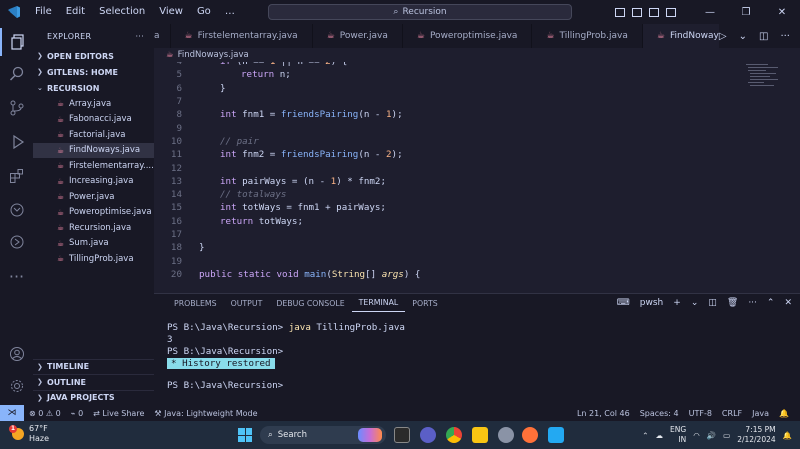 The height and width of the screenshot is (449, 800). What do you see at coordinates (16, 210) in the screenshot?
I see `remote-explorer-icon` at bounding box center [16, 210].